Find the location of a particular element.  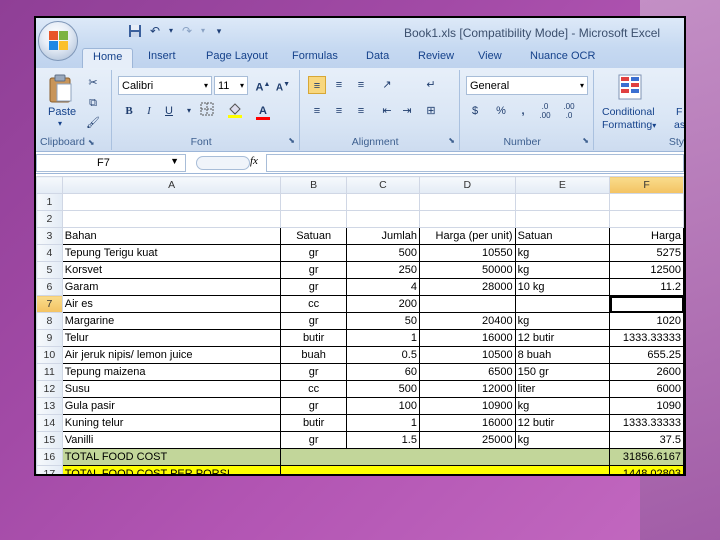

conditional-formatting-label: Conditional is located at coordinates (628, 112).